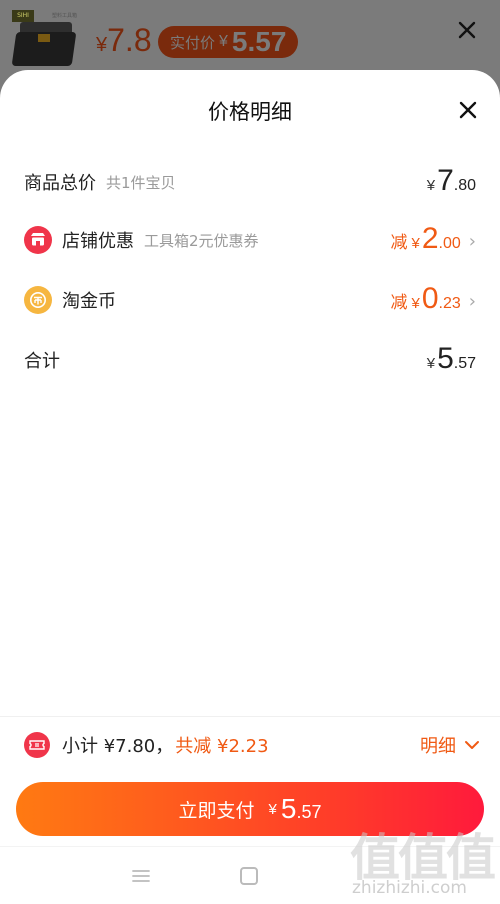  Describe the element at coordinates (445, 358) in the screenshot. I see `price-int: 5` at that location.